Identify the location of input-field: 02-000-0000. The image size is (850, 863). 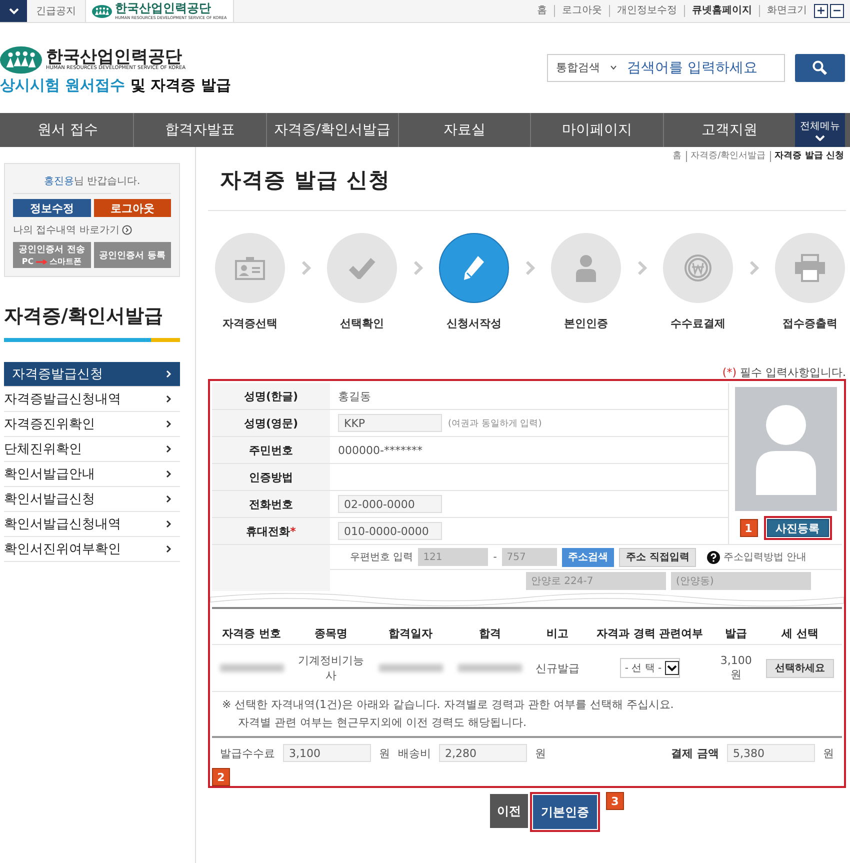
(390, 504).